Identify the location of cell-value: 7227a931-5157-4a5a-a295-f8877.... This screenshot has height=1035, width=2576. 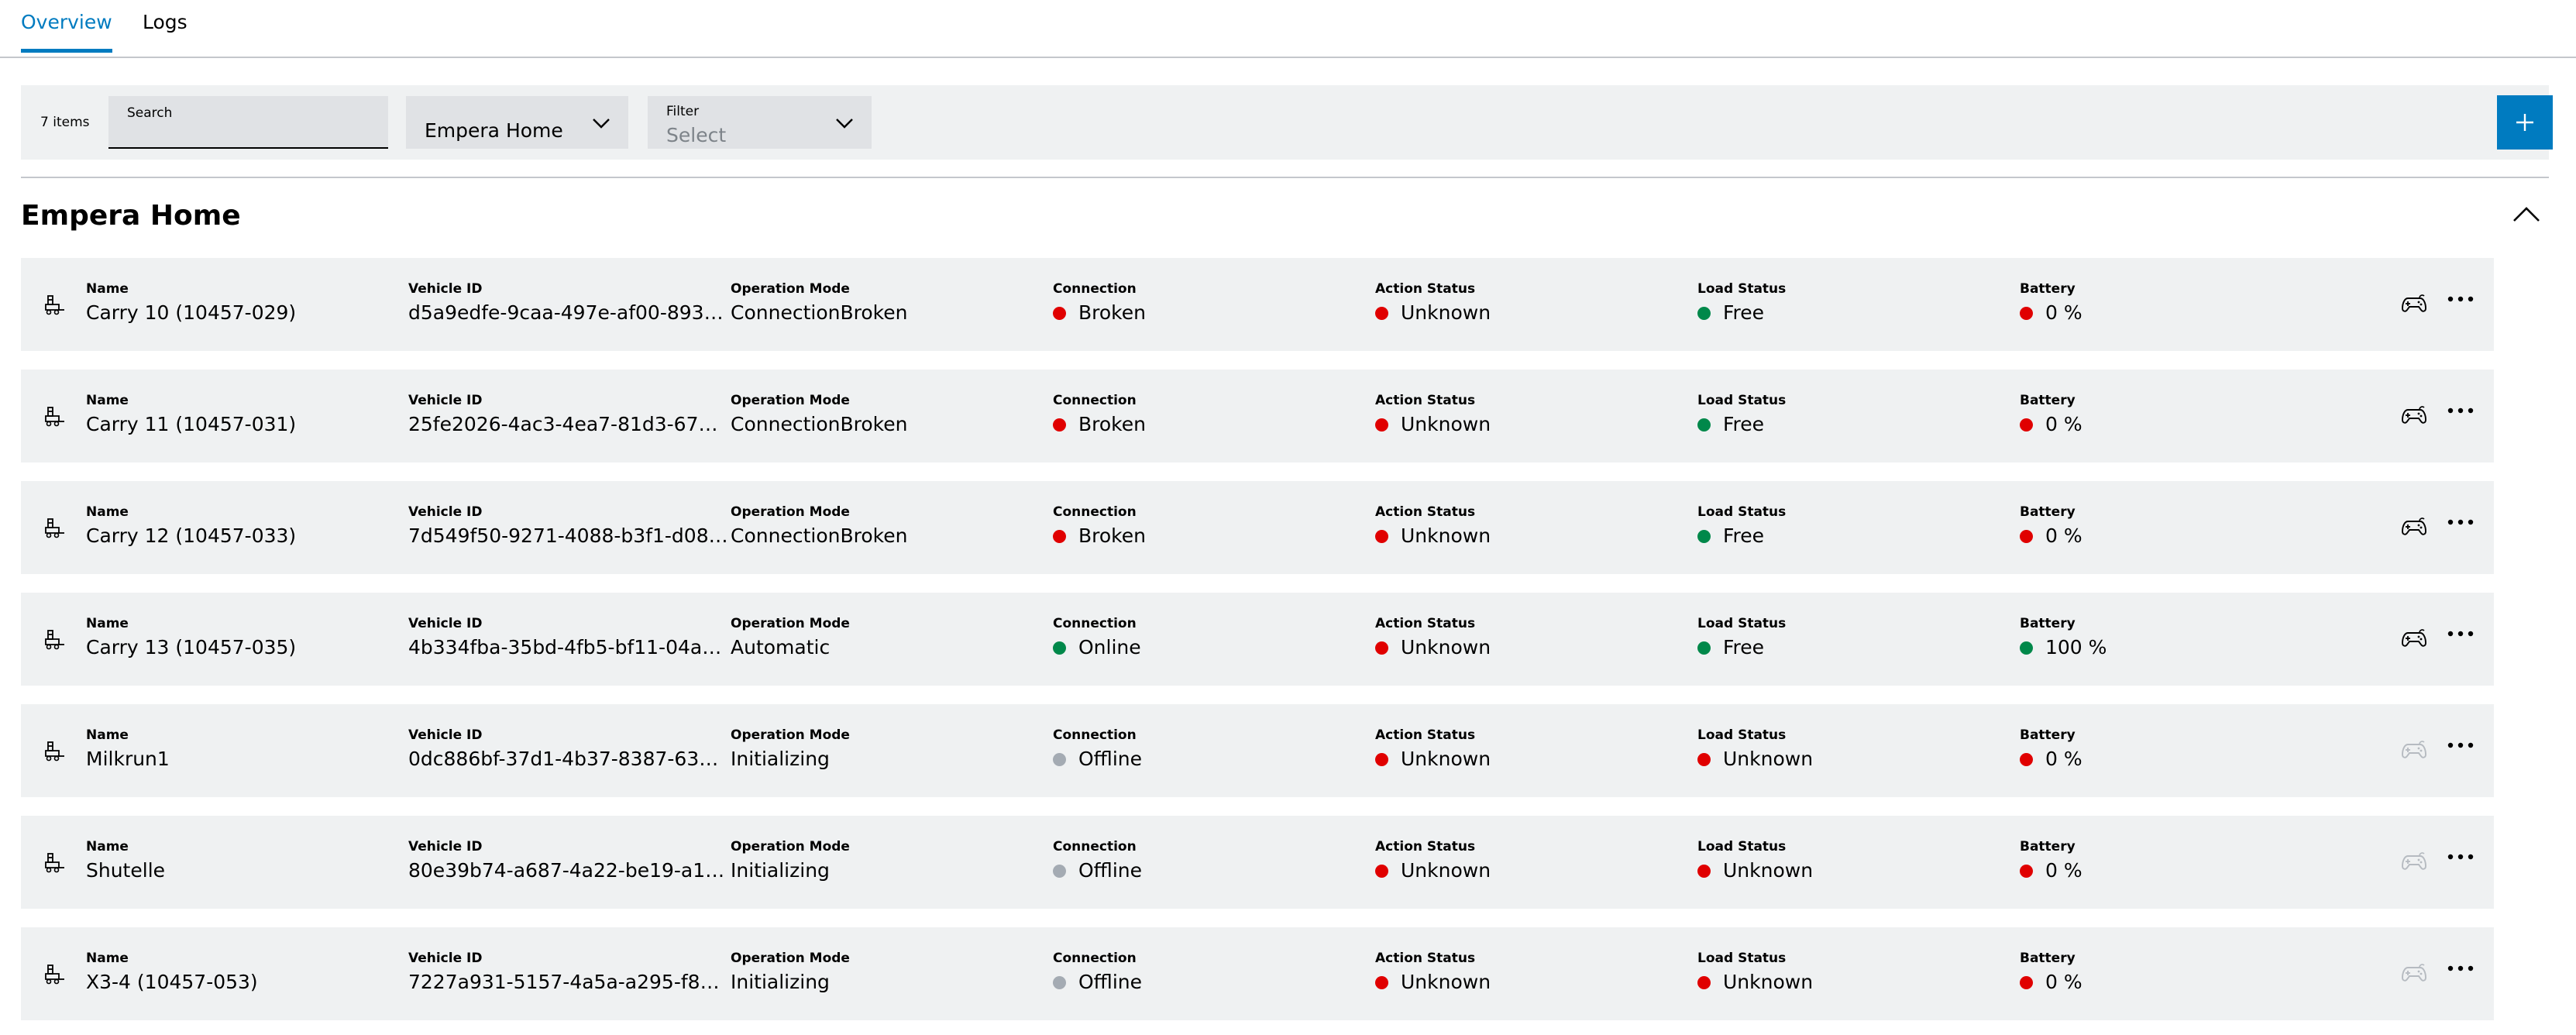
(568, 982).